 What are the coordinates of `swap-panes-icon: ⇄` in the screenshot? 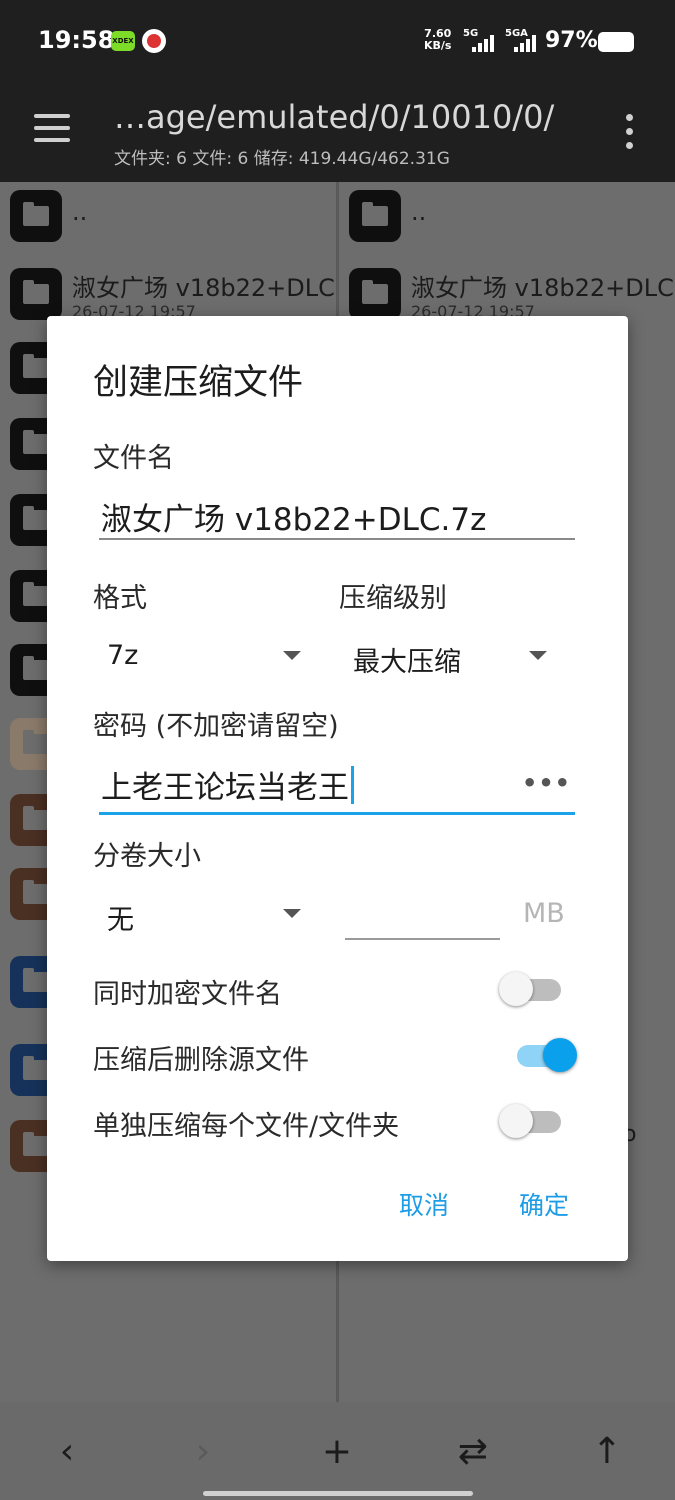 It's located at (473, 1452).